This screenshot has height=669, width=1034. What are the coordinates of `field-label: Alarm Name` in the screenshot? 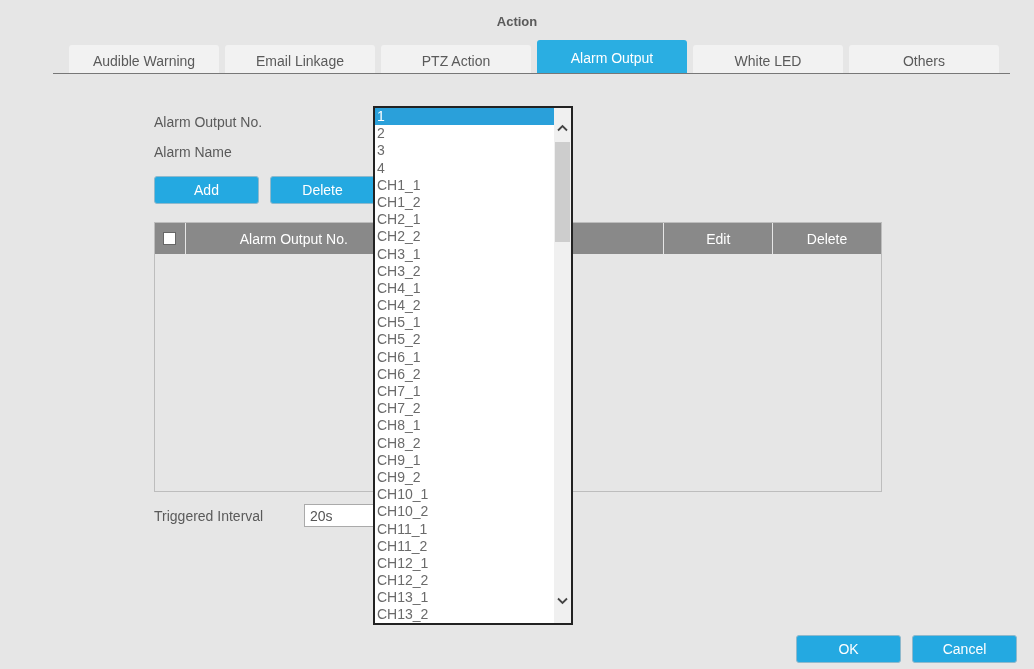 It's located at (193, 152).